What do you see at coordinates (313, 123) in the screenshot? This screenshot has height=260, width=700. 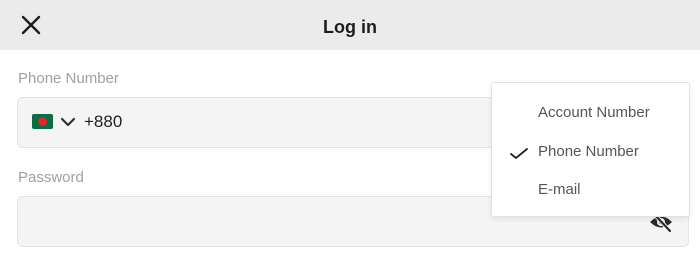 I see `phone-number-input` at bounding box center [313, 123].